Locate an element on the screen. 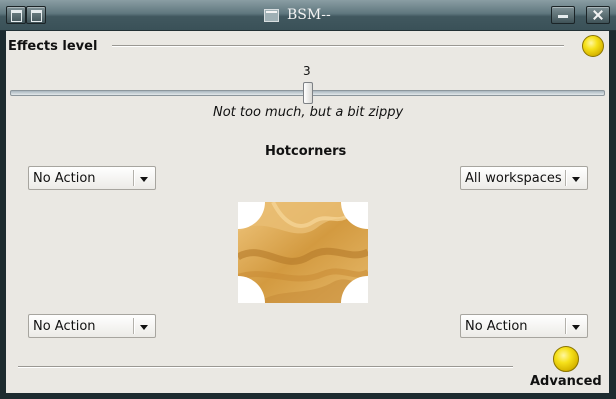  effects-level-label: Effects level is located at coordinates (53, 46).